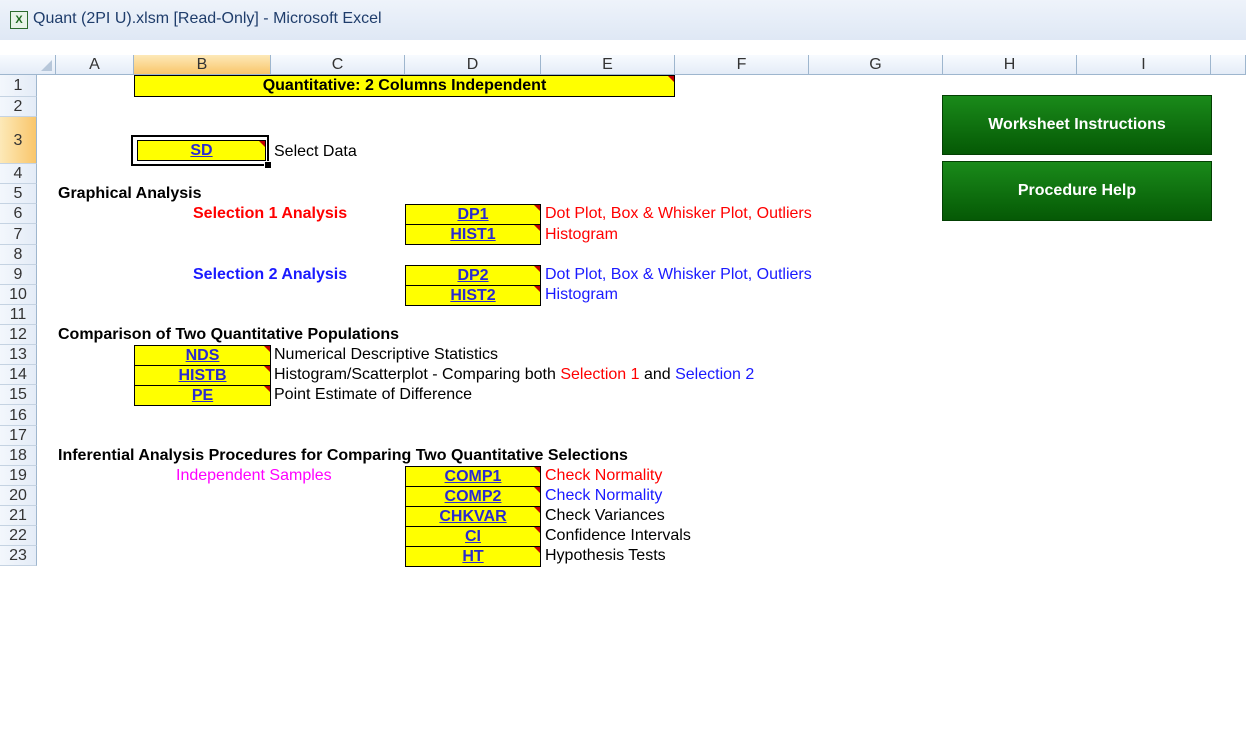 Image resolution: width=1246 pixels, height=736 pixels. What do you see at coordinates (581, 234) in the screenshot?
I see `hist1-description: Histogram` at bounding box center [581, 234].